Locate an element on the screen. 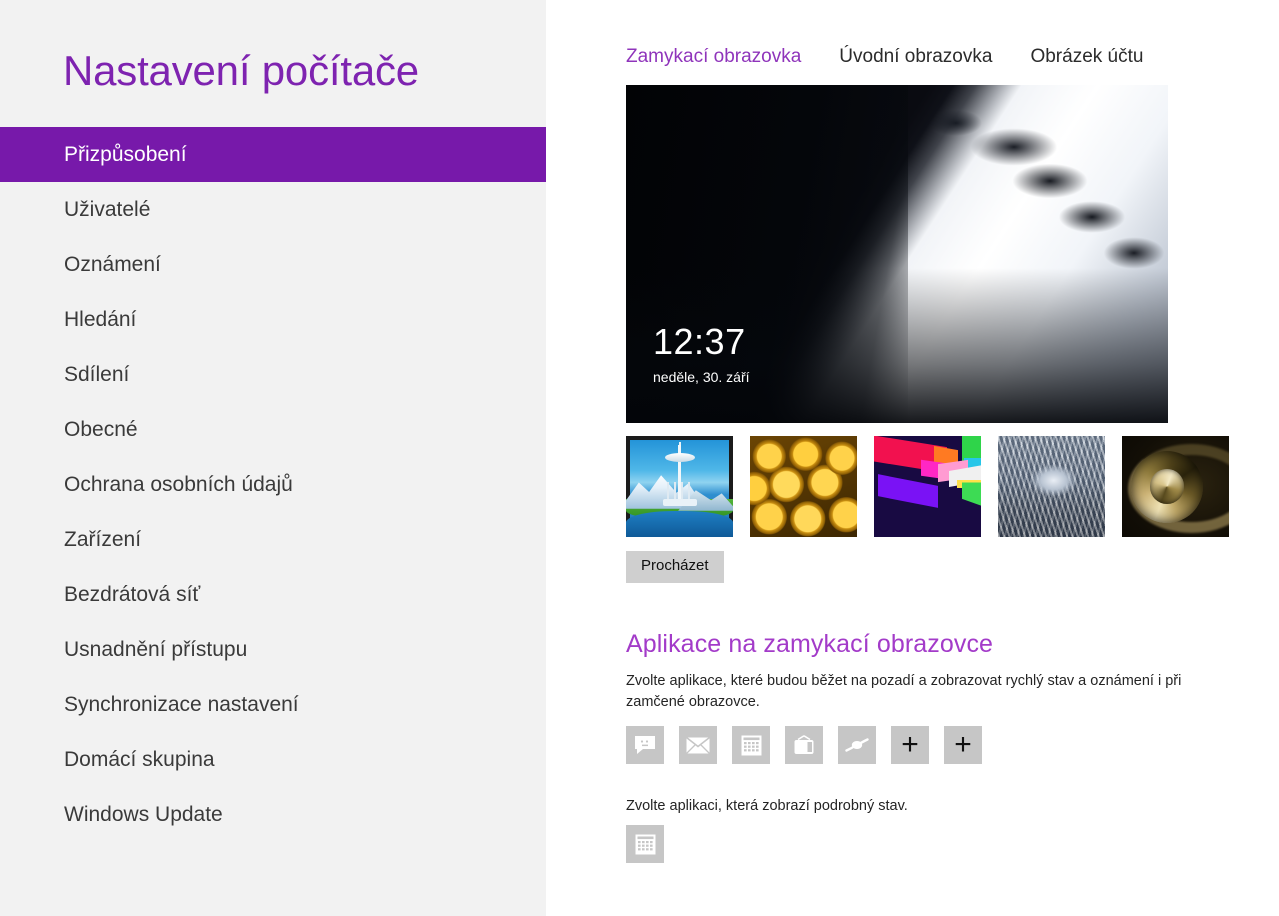 The image size is (1279, 916). thumb-needle-base is located at coordinates (679, 502).